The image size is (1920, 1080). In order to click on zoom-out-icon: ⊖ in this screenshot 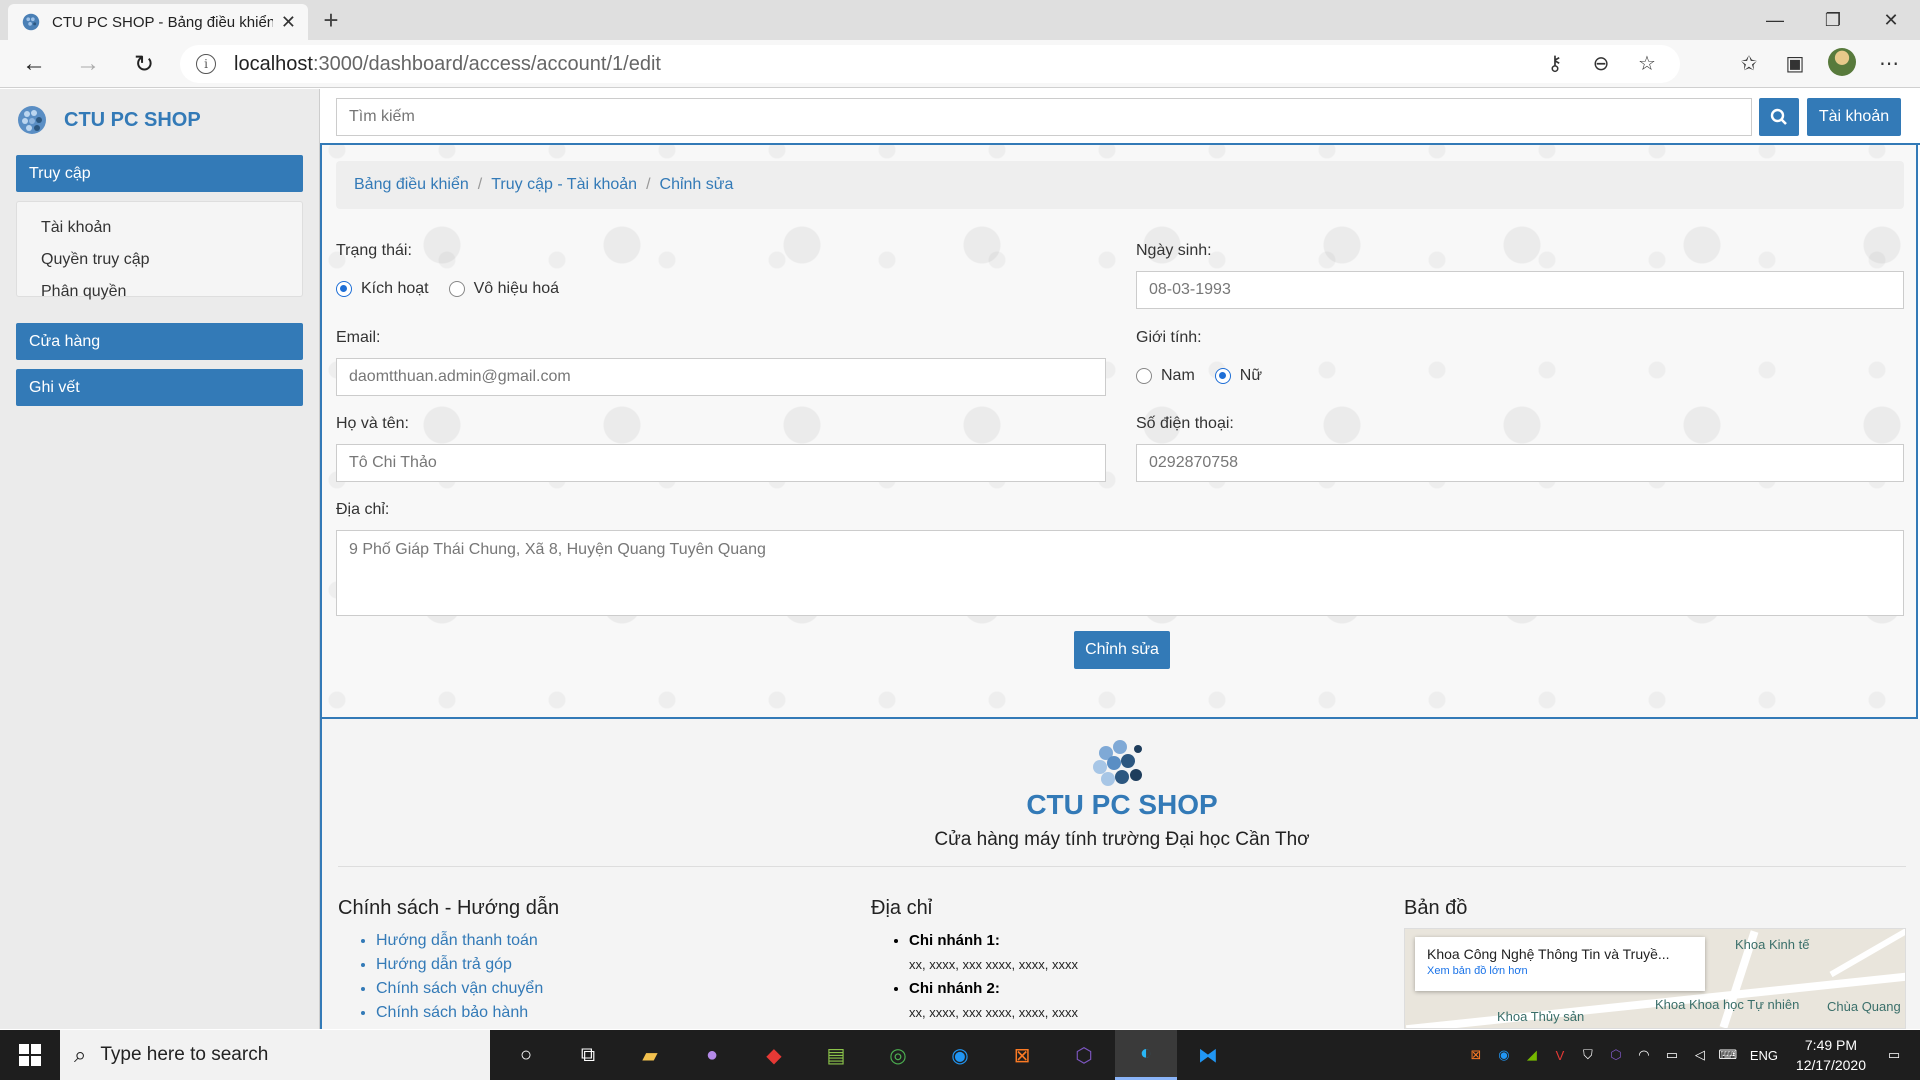, I will do `click(1601, 63)`.